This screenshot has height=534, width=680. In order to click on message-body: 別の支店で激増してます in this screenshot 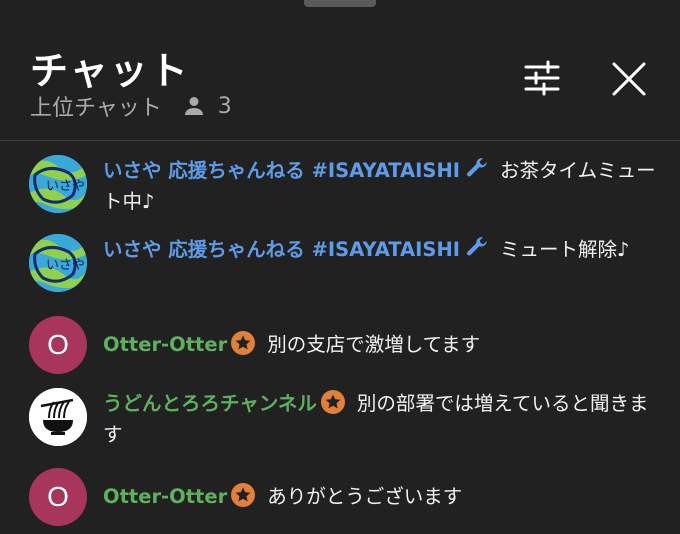, I will do `click(374, 344)`.